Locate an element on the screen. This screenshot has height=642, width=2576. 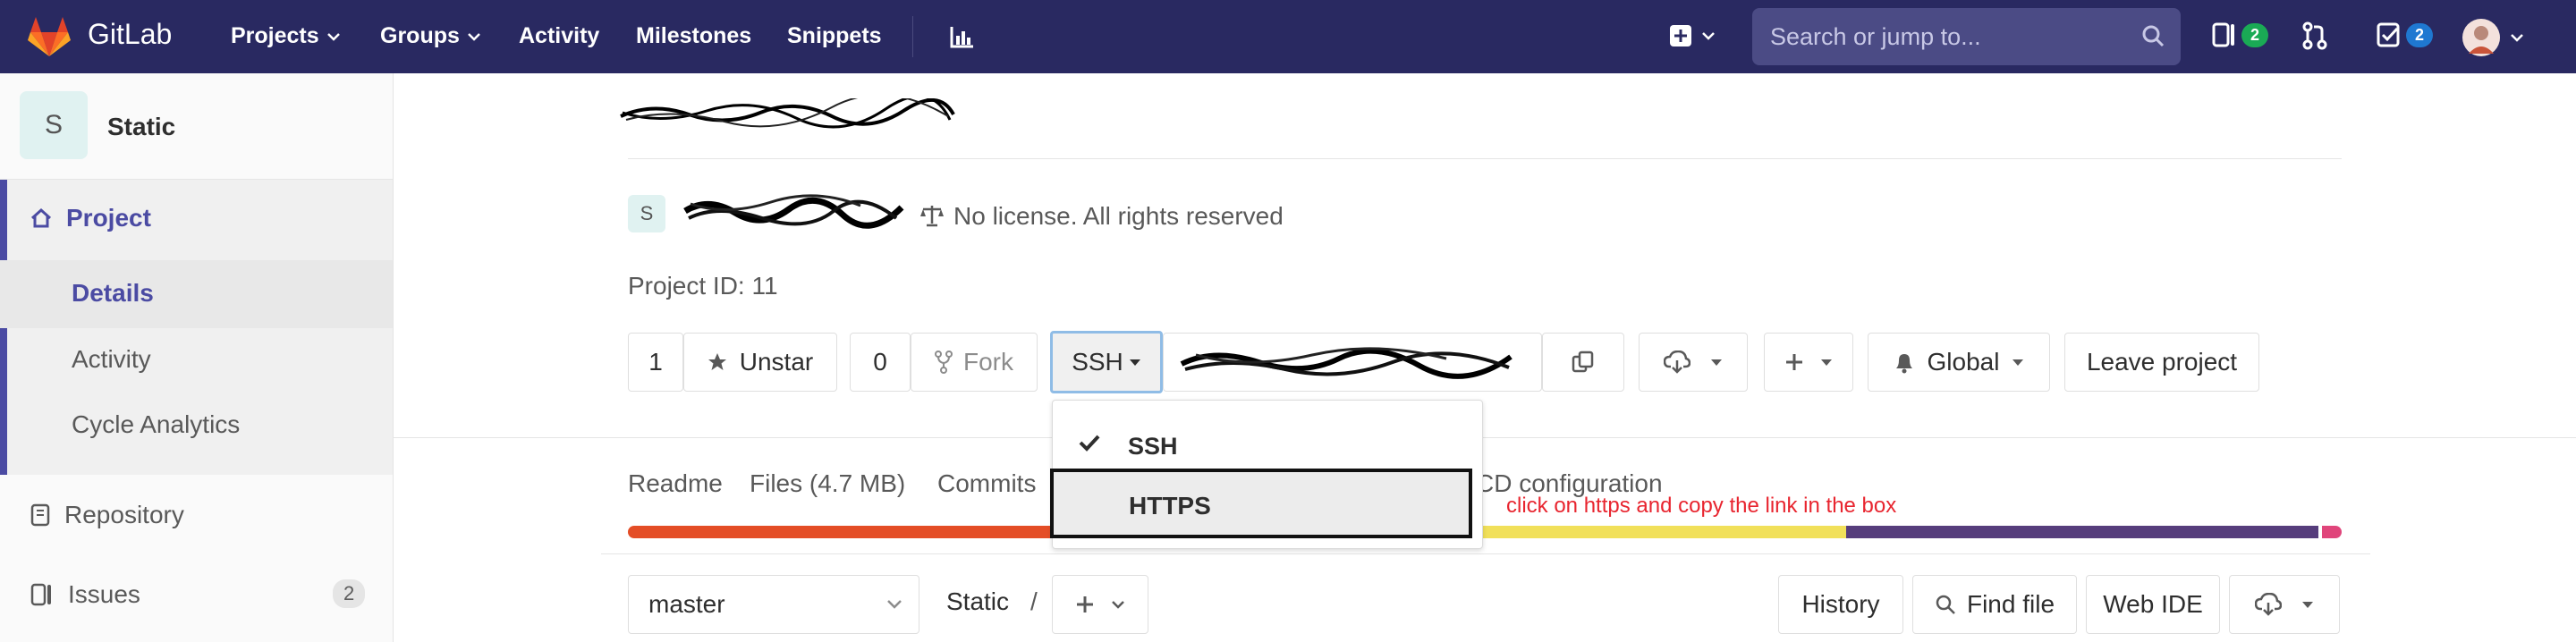
breadcrumb-divider is located at coordinates (1485, 159).